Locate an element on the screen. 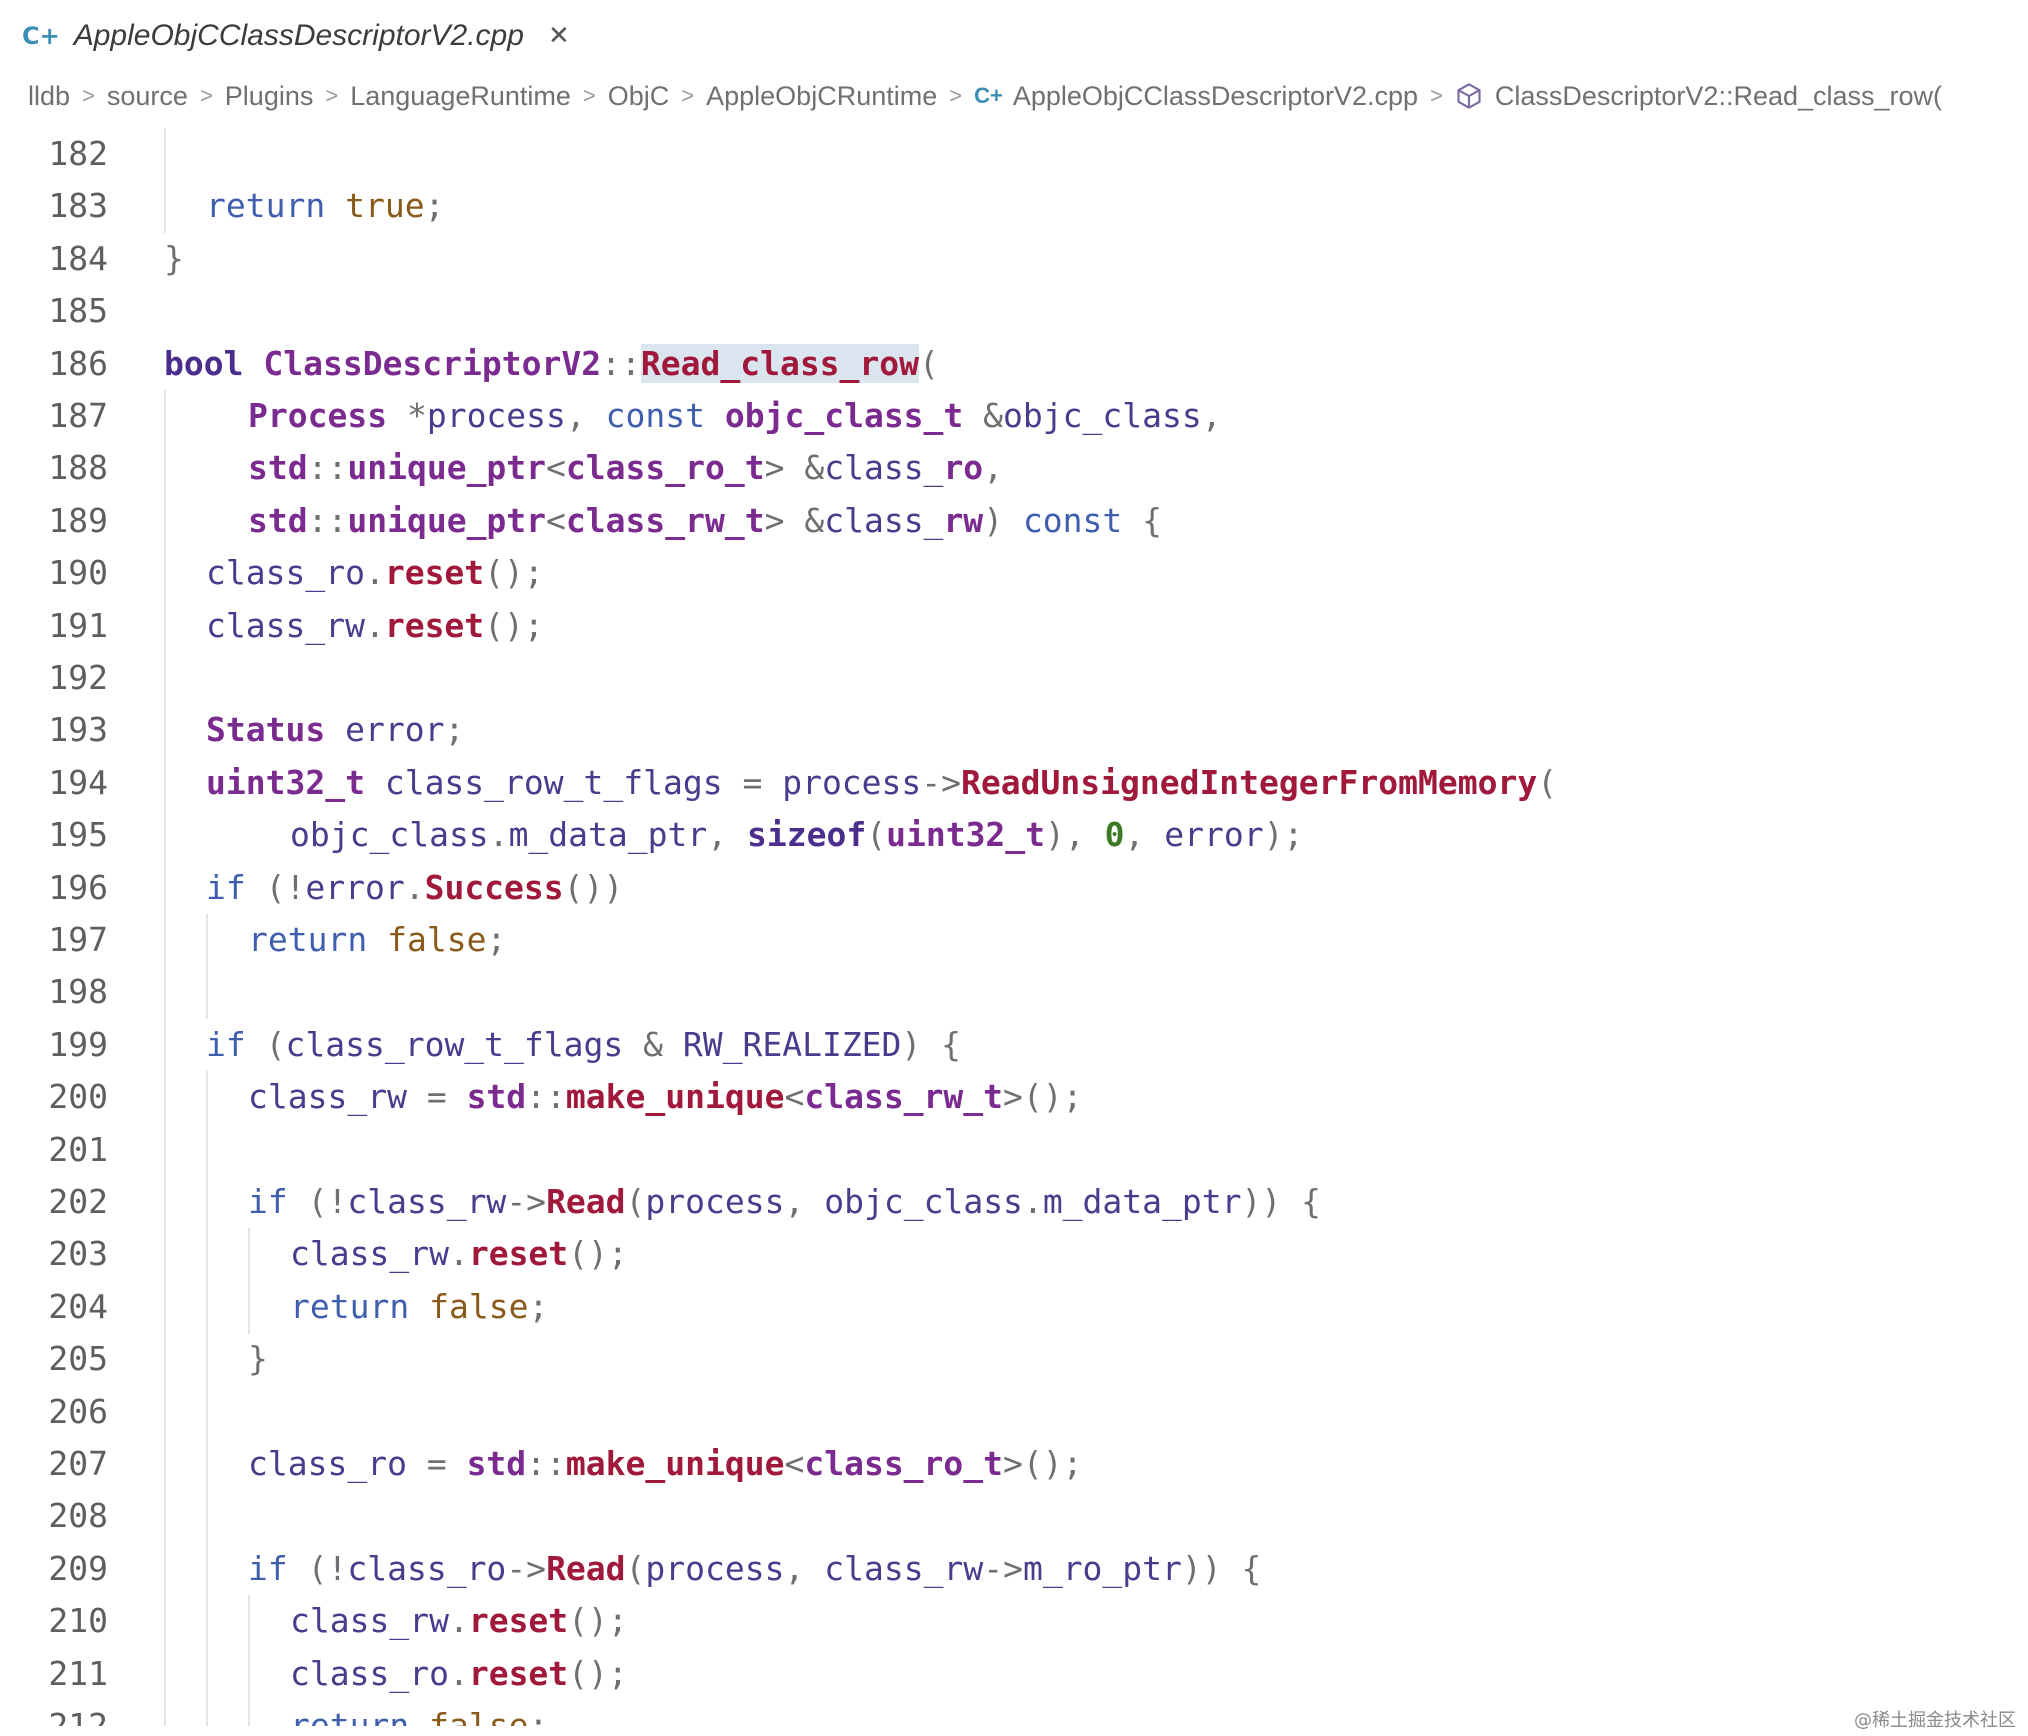  line-number: 182 is located at coordinates (78, 153).